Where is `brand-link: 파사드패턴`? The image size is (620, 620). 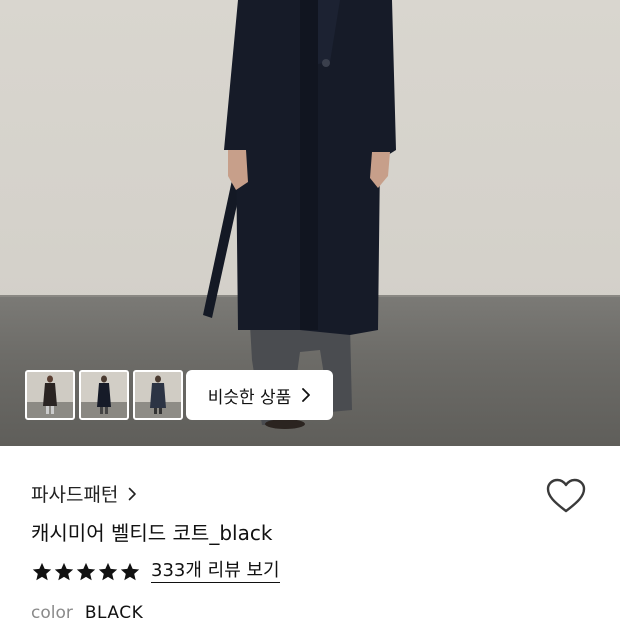 brand-link: 파사드패턴 is located at coordinates (84, 493).